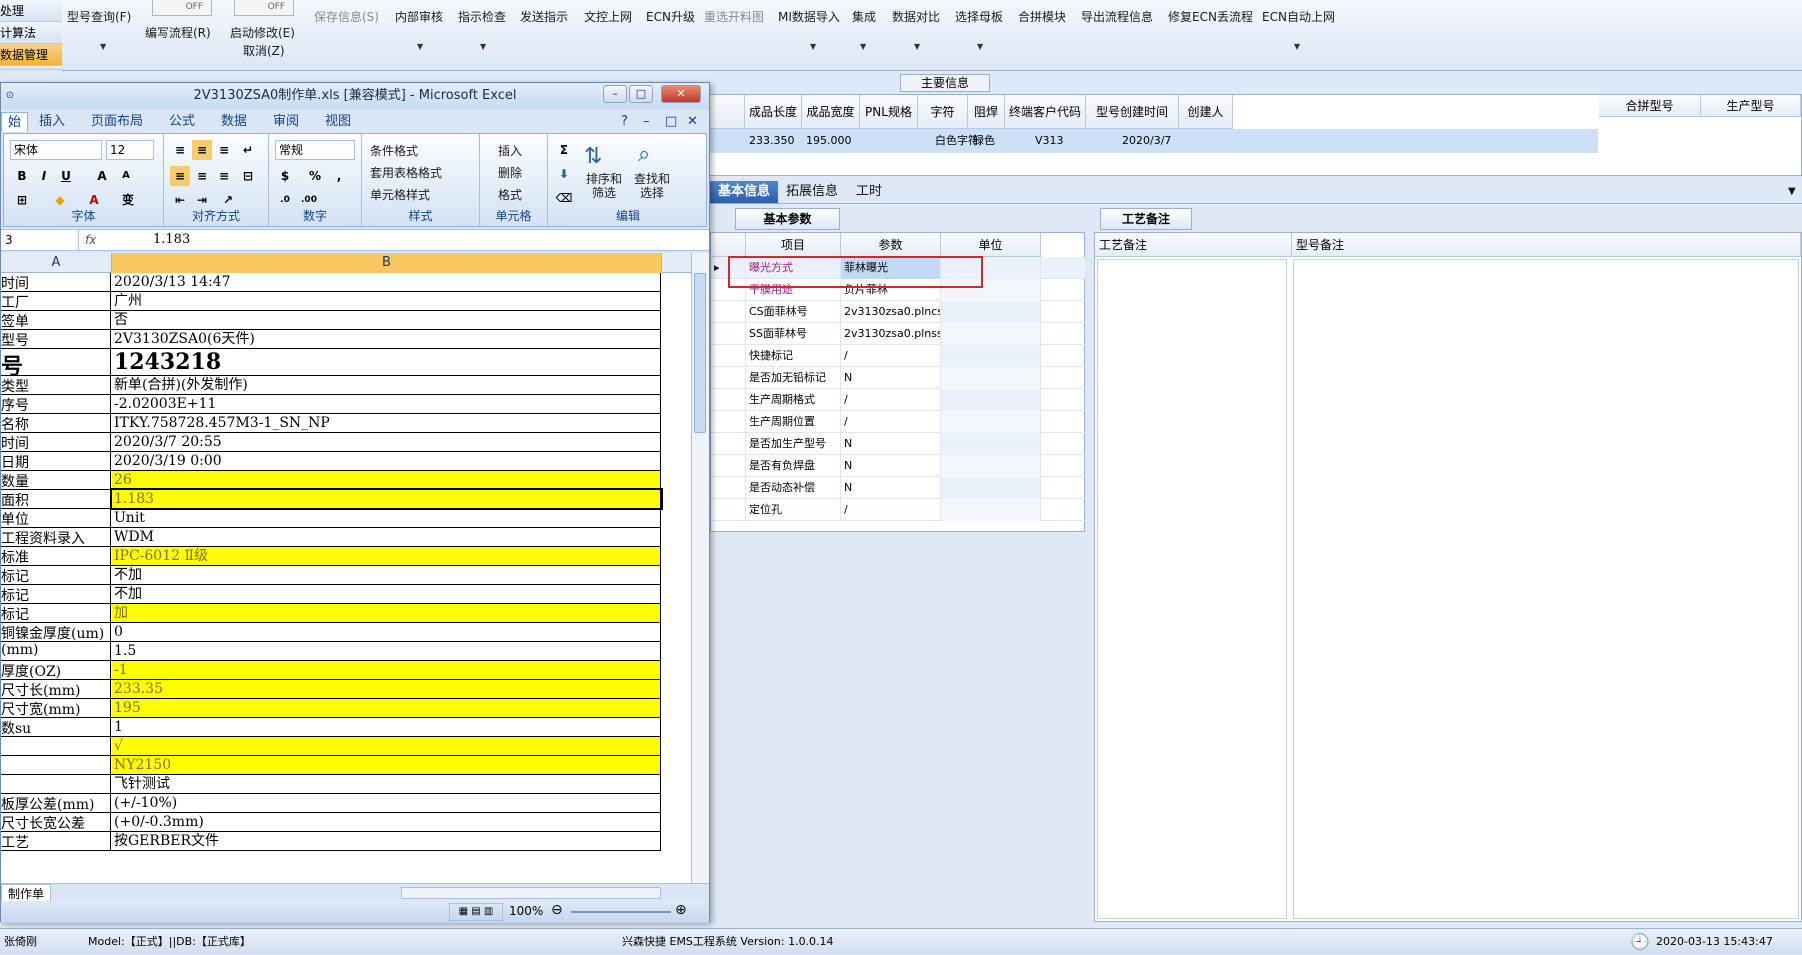 Image resolution: width=1802 pixels, height=955 pixels. What do you see at coordinates (898, 488) in the screenshot?
I see `table-row: 是否动态补偿 N` at bounding box center [898, 488].